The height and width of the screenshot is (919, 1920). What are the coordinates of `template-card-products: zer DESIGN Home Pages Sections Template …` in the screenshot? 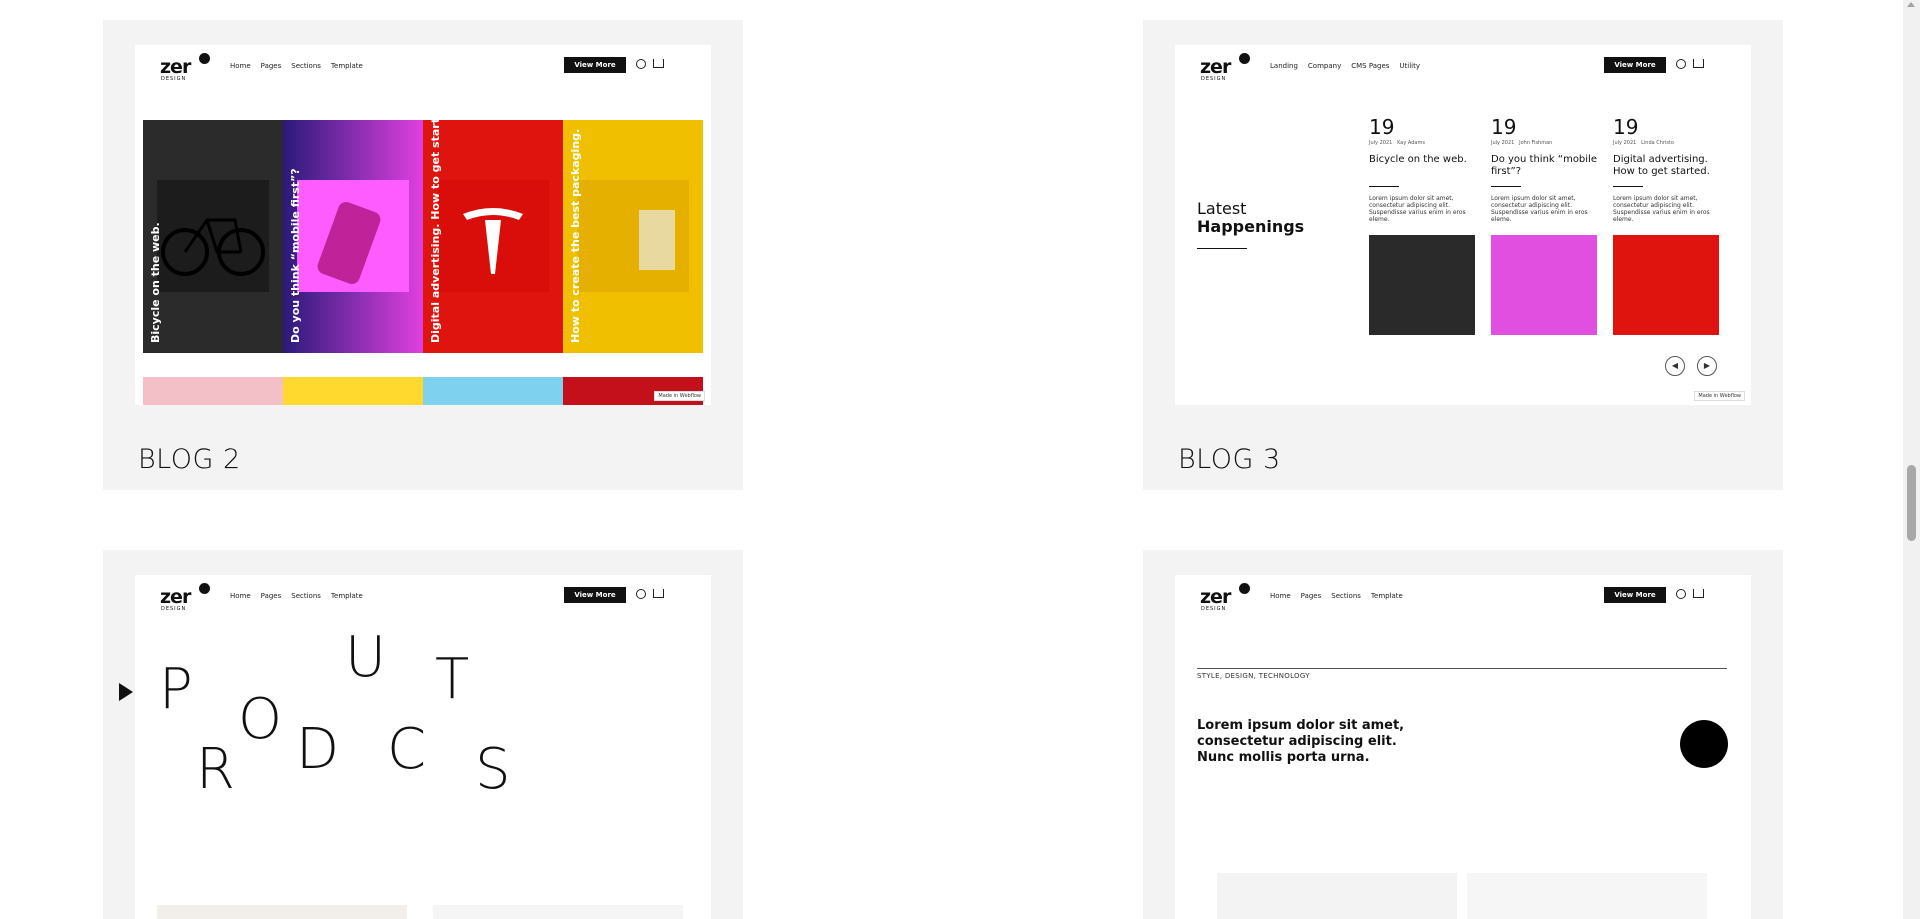 It's located at (423, 734).